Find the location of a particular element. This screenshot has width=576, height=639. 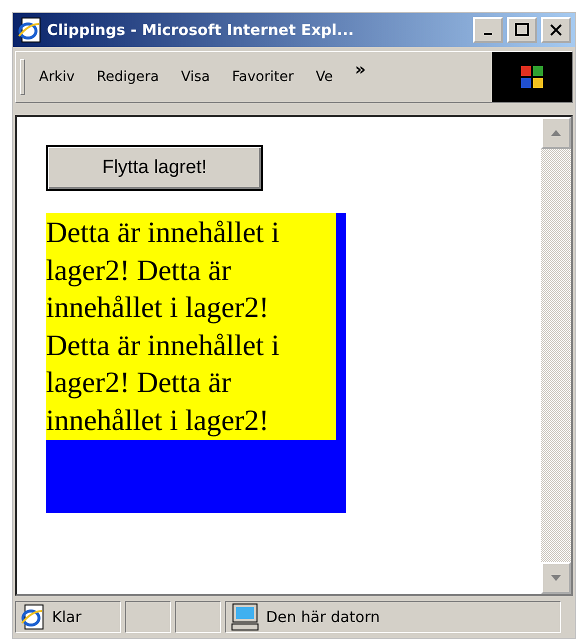

status-text: Klar is located at coordinates (67, 617).